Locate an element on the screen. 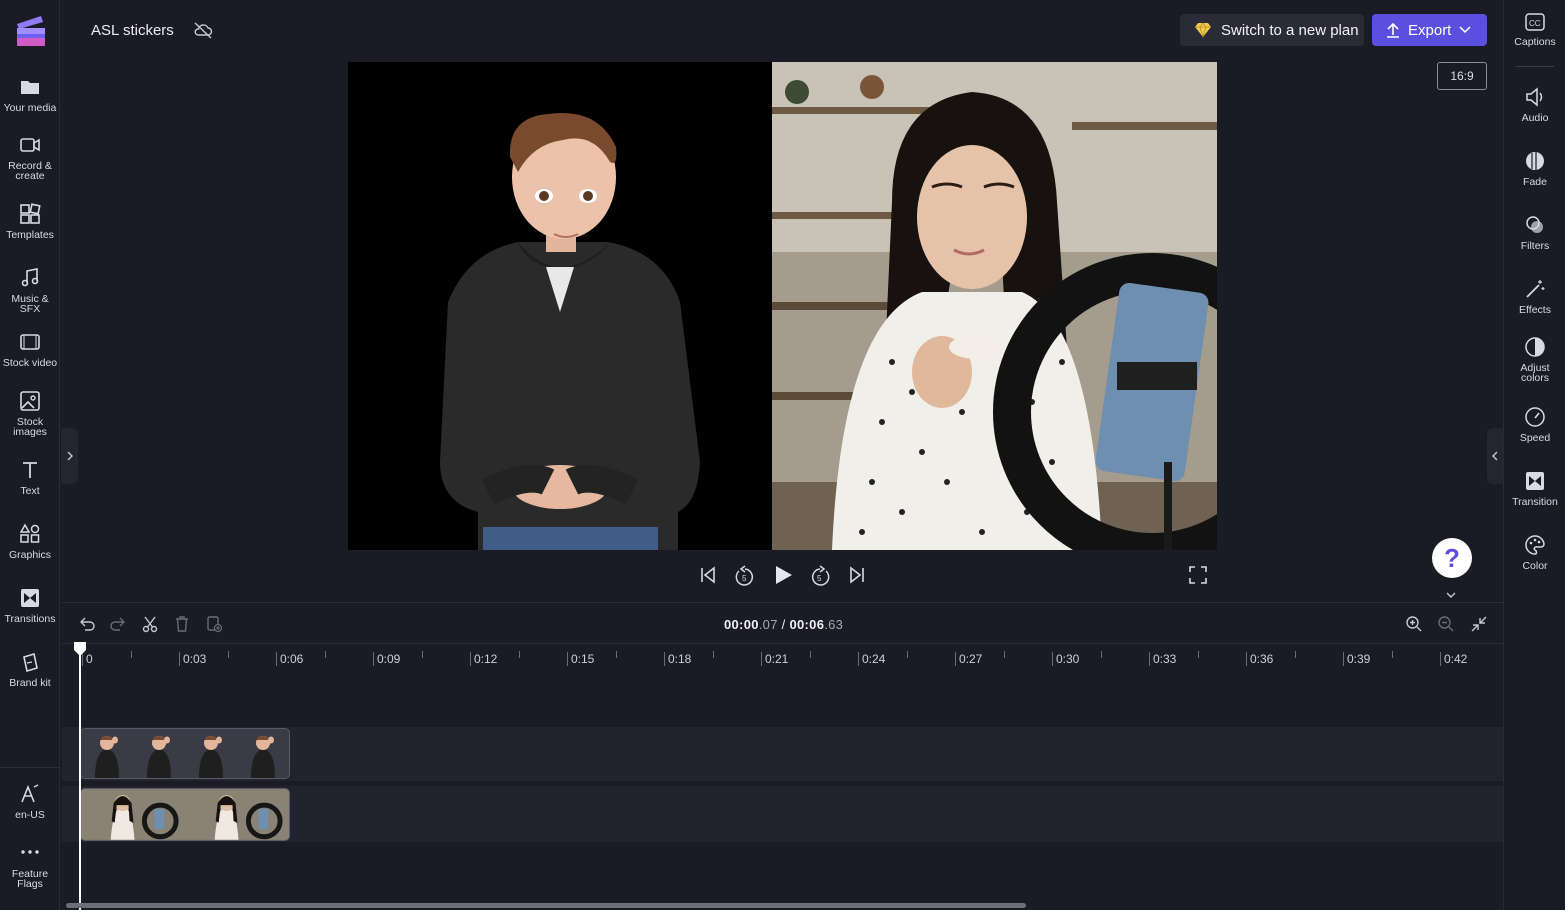  undo-button is located at coordinates (87, 626).